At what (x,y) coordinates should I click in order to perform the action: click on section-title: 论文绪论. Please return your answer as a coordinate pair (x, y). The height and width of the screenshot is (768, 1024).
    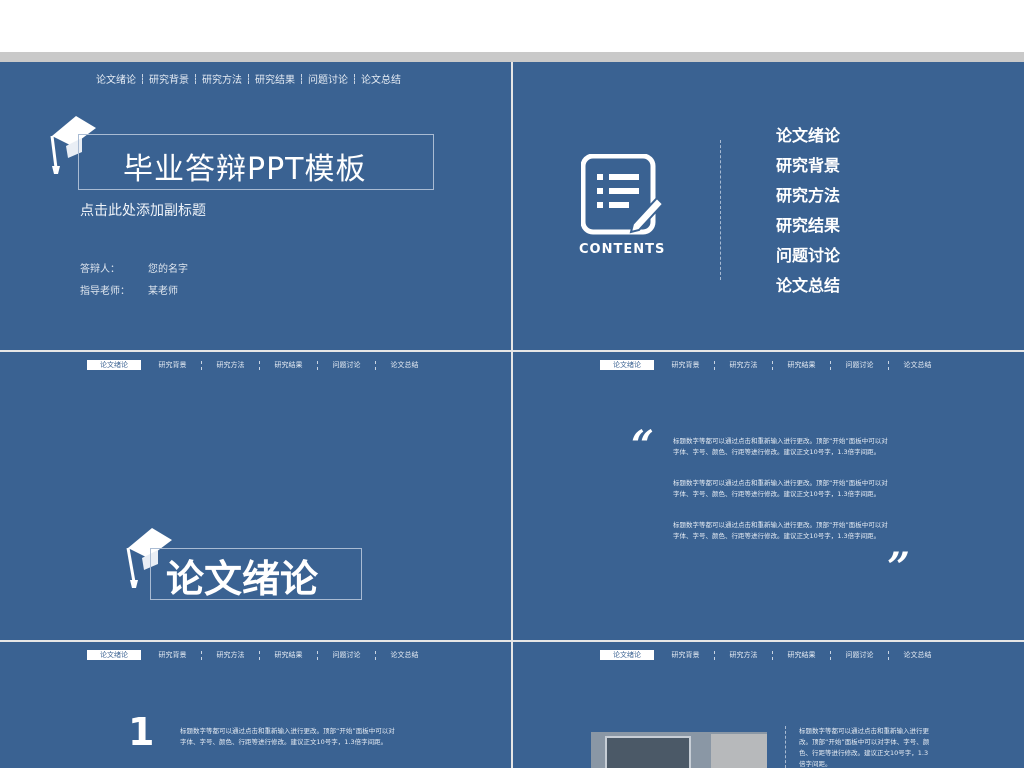
    Looking at the image, I should click on (242, 575).